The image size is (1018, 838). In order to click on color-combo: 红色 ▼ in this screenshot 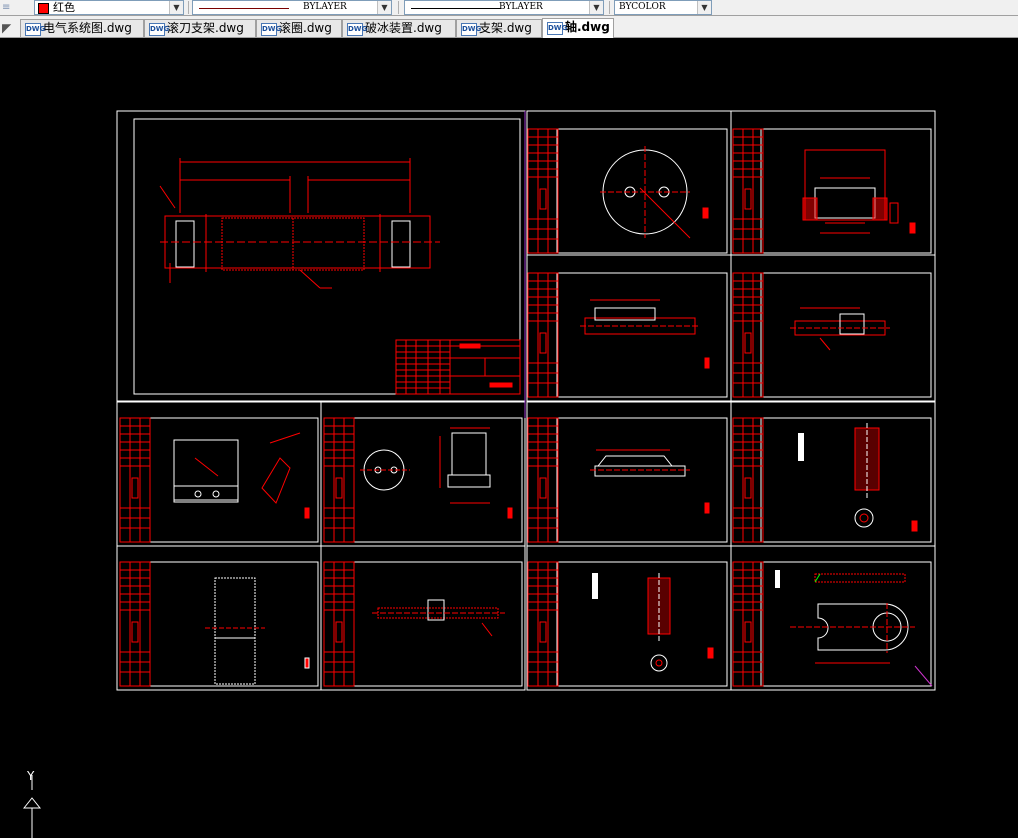, I will do `click(109, 7)`.